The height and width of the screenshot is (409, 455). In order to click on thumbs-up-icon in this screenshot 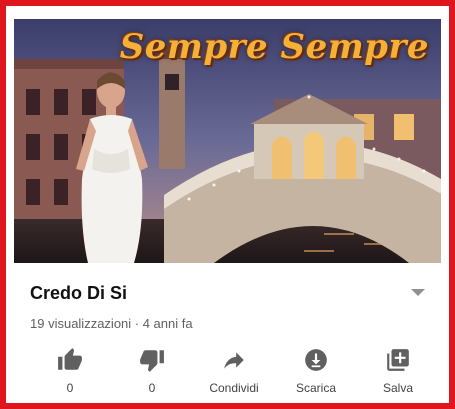, I will do `click(70, 359)`.